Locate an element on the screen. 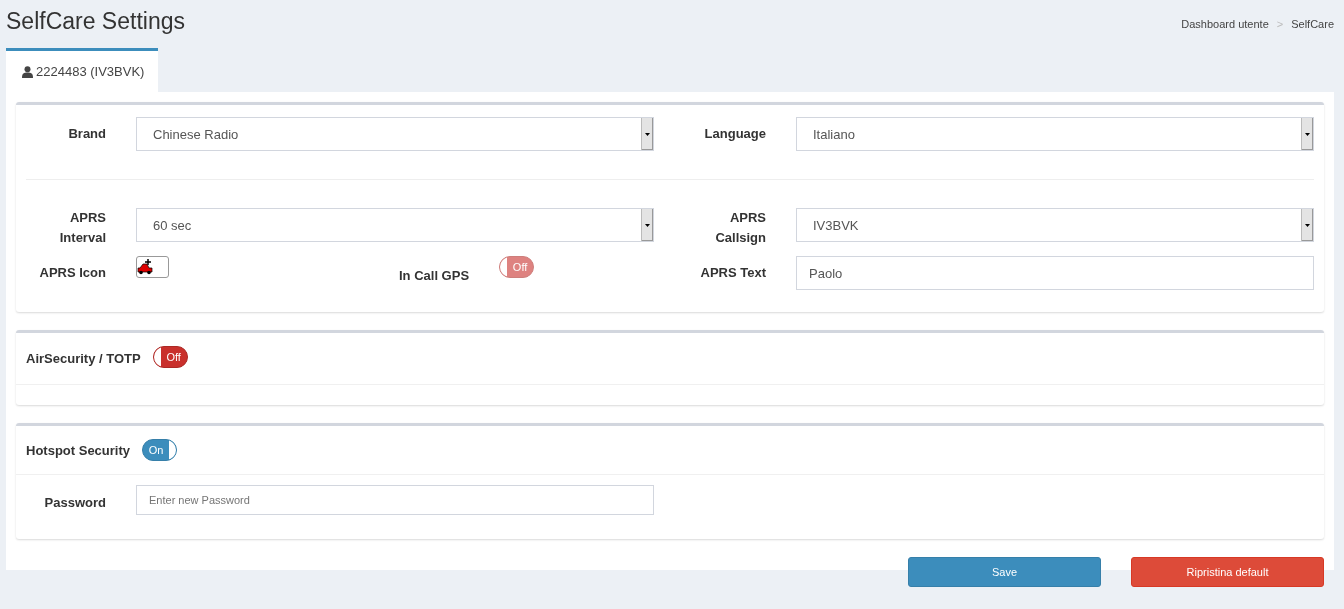  field-label: Password is located at coordinates (74, 503).